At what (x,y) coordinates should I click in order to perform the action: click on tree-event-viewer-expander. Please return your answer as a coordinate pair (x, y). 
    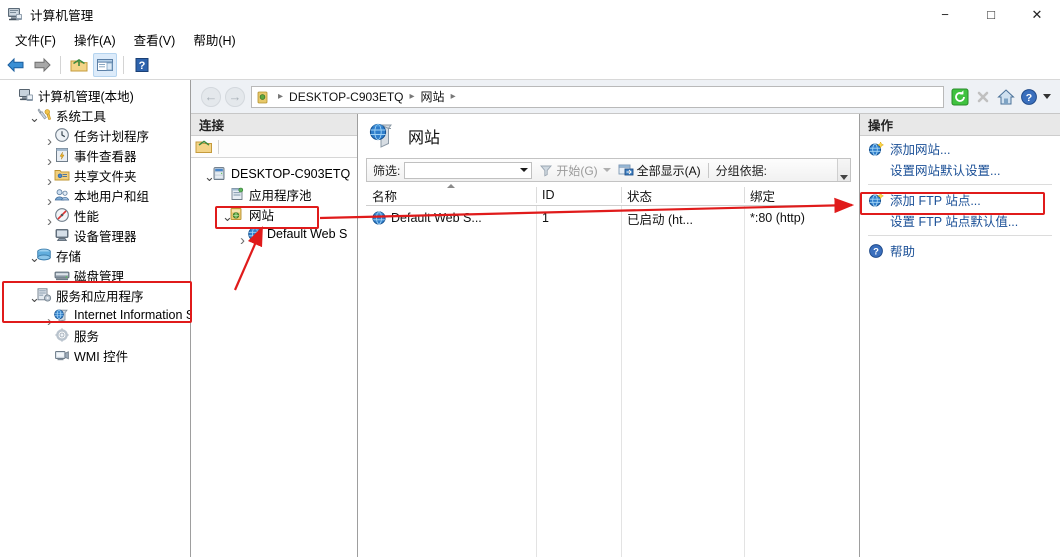
    Looking at the image, I should click on (47, 155).